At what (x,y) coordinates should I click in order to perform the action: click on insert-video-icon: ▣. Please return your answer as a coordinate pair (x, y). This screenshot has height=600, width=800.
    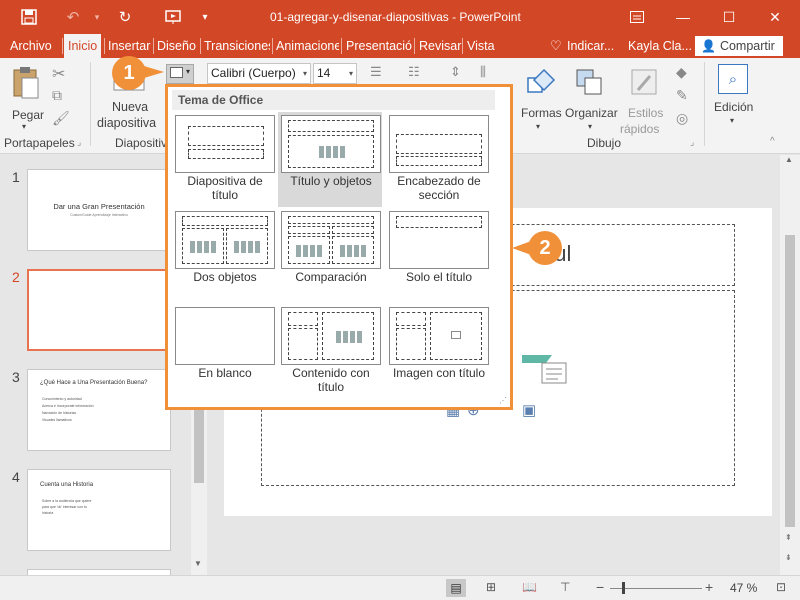
    Looking at the image, I should click on (529, 410).